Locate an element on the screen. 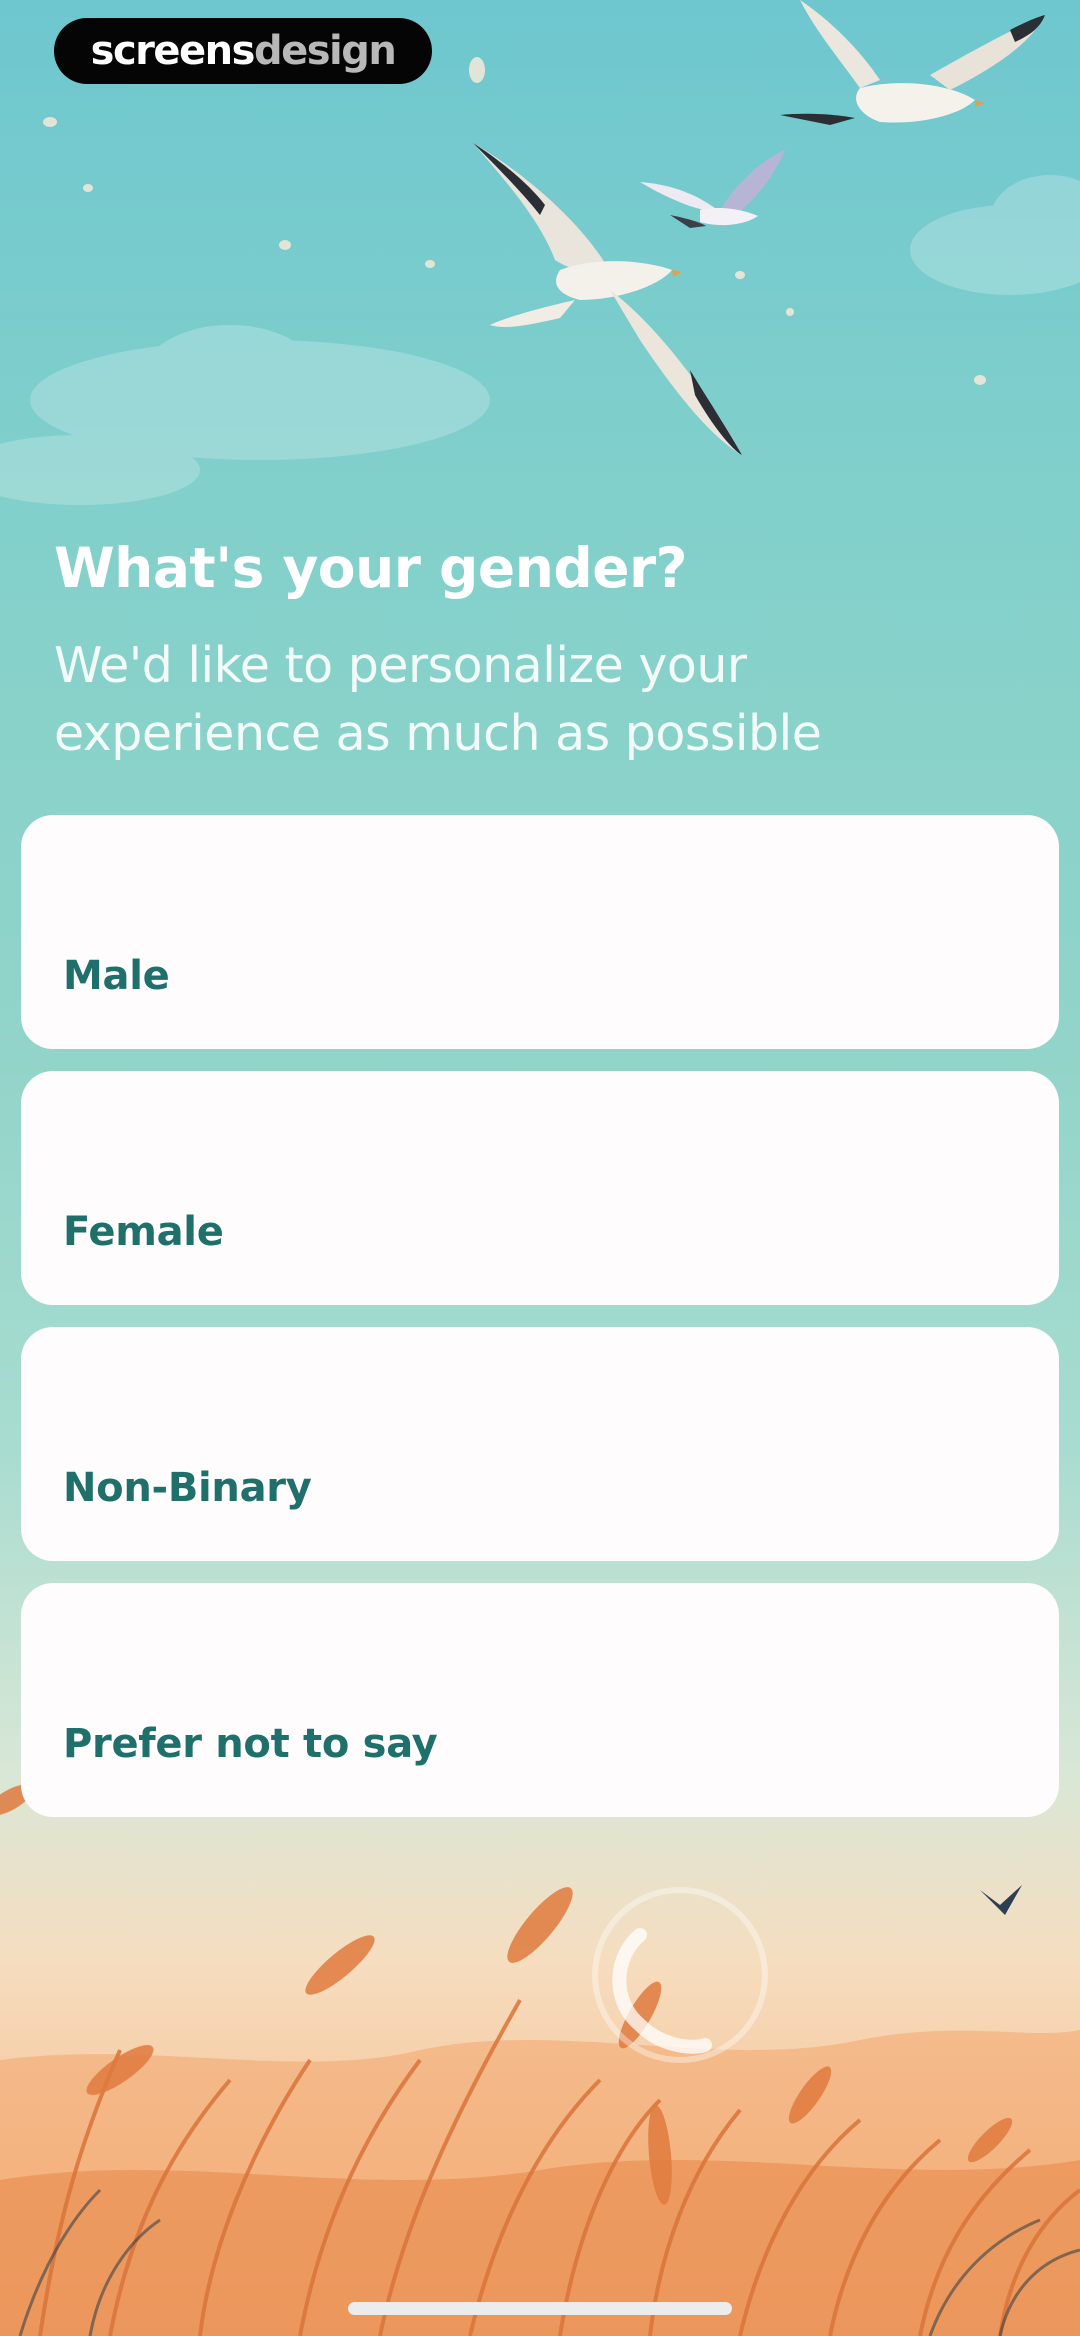 The image size is (1080, 2336). option-label: Female is located at coordinates (143, 1232).